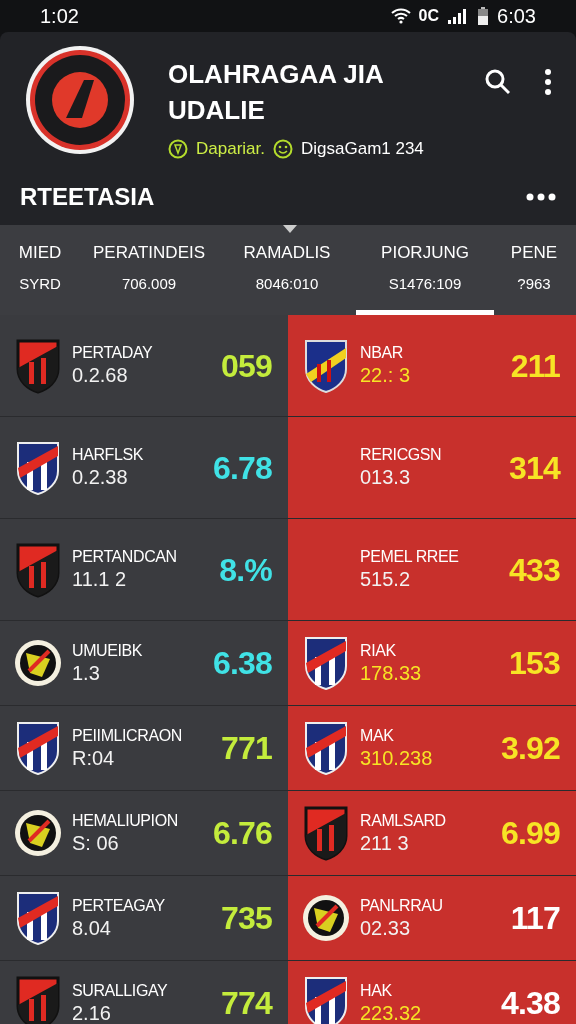 This screenshot has height=1024, width=576. I want to click on team-stat: S: 06, so click(96, 843).